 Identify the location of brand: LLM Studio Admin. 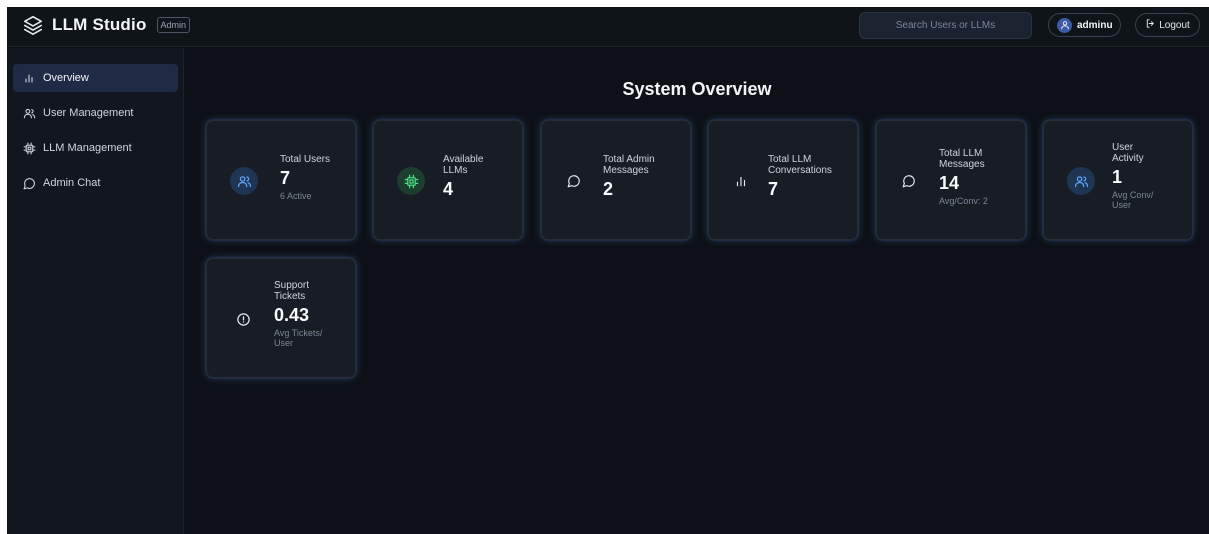
(106, 25).